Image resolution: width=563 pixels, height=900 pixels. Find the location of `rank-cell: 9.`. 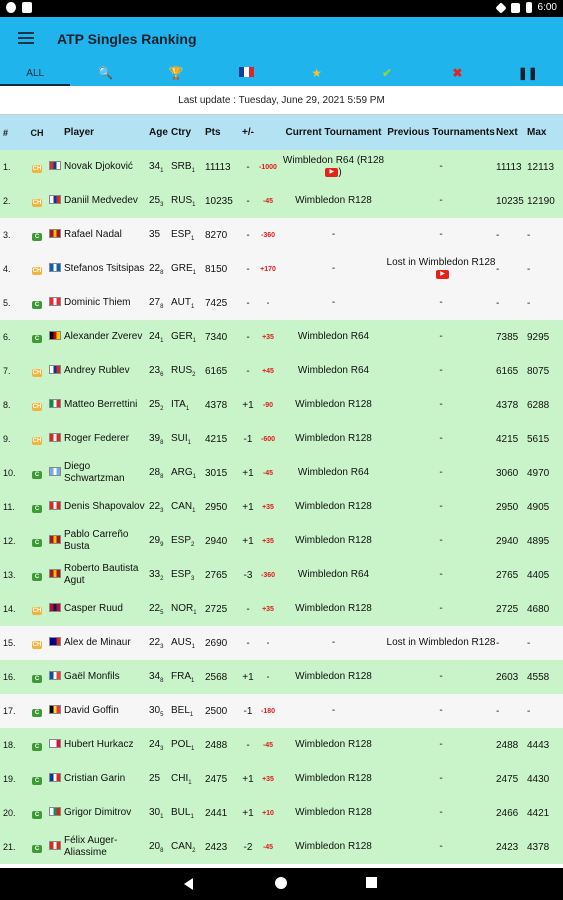

rank-cell: 9. is located at coordinates (7, 439).